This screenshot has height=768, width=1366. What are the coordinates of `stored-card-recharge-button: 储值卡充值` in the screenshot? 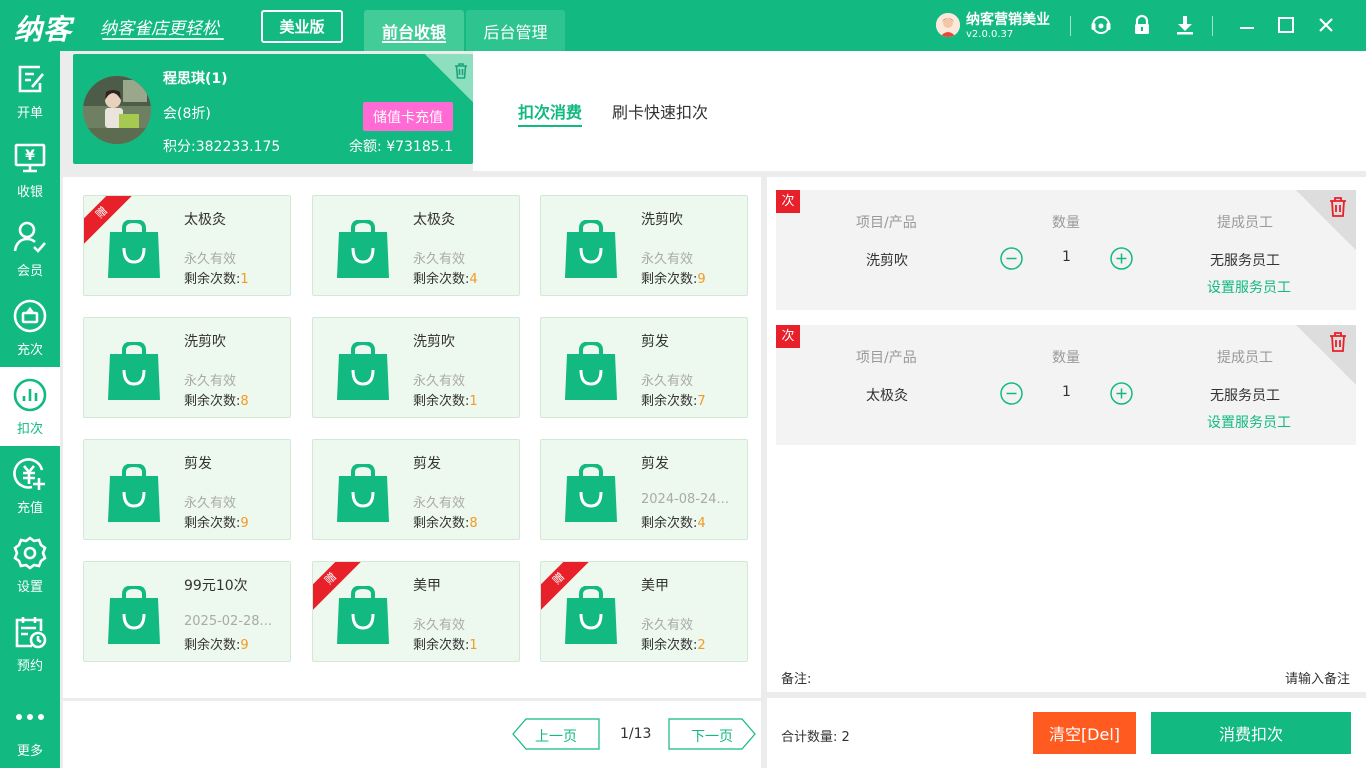 It's located at (408, 116).